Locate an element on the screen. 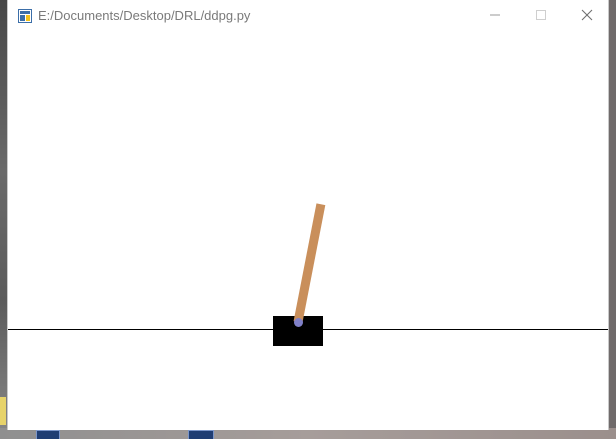  minimize-icon is located at coordinates (495, 15).